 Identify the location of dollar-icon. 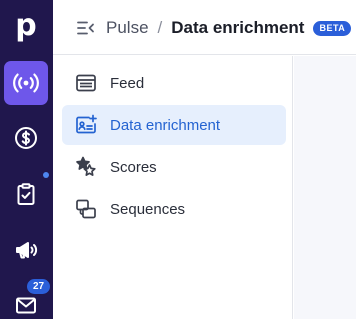
(26, 138).